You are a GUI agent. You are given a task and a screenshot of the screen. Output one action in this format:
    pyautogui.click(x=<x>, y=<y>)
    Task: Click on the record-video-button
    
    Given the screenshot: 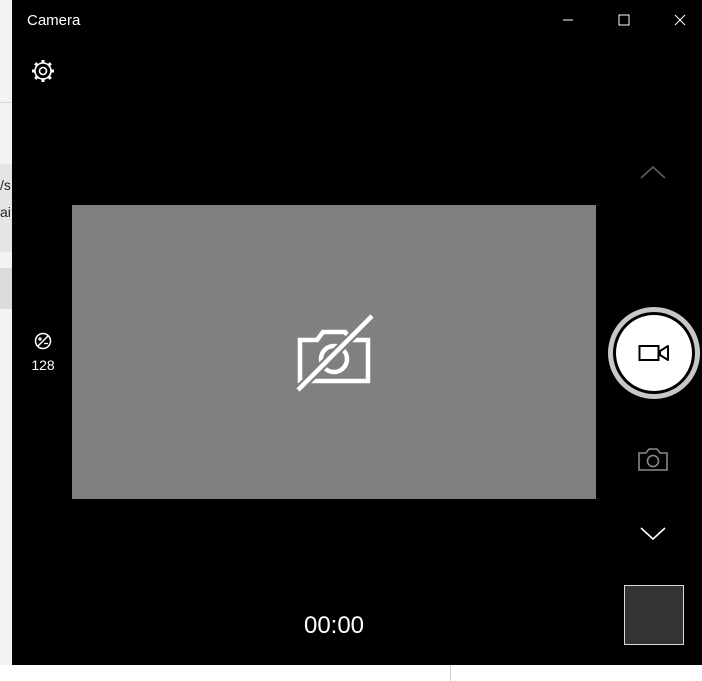 What is the action you would take?
    pyautogui.click(x=654, y=353)
    